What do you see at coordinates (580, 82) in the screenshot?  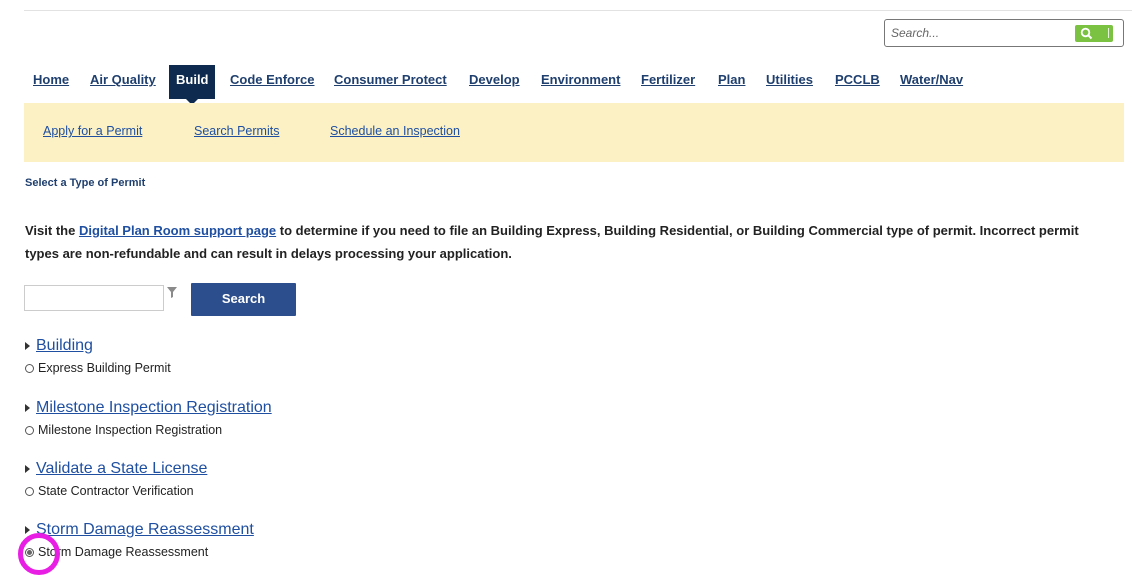 I see `nav-environment: Environment` at bounding box center [580, 82].